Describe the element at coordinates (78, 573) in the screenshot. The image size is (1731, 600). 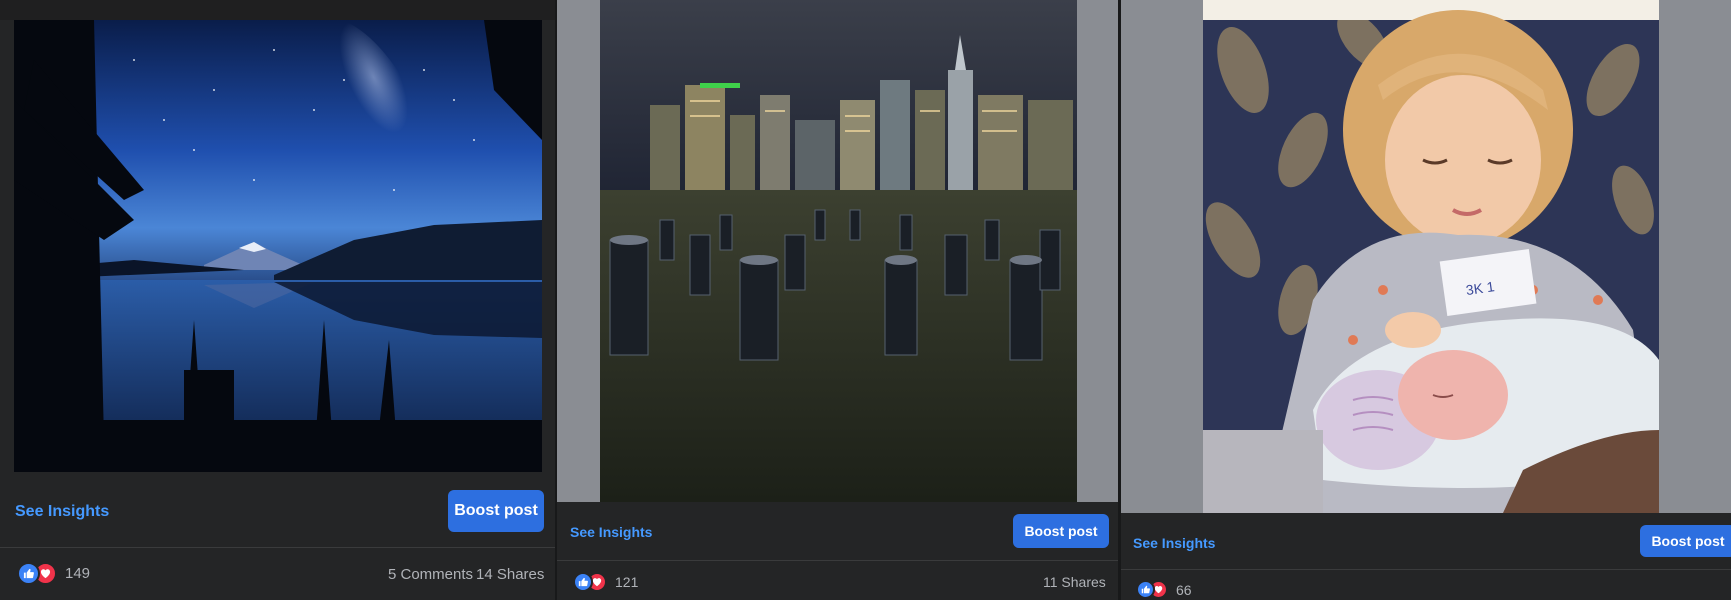
I see `reaction-count: 149` at that location.